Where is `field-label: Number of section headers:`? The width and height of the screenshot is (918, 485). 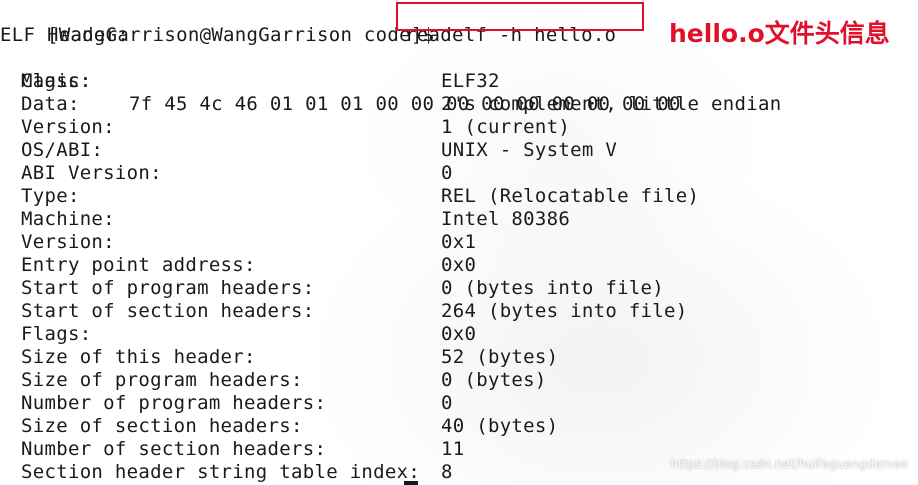
field-label: Number of section headers: is located at coordinates (174, 449).